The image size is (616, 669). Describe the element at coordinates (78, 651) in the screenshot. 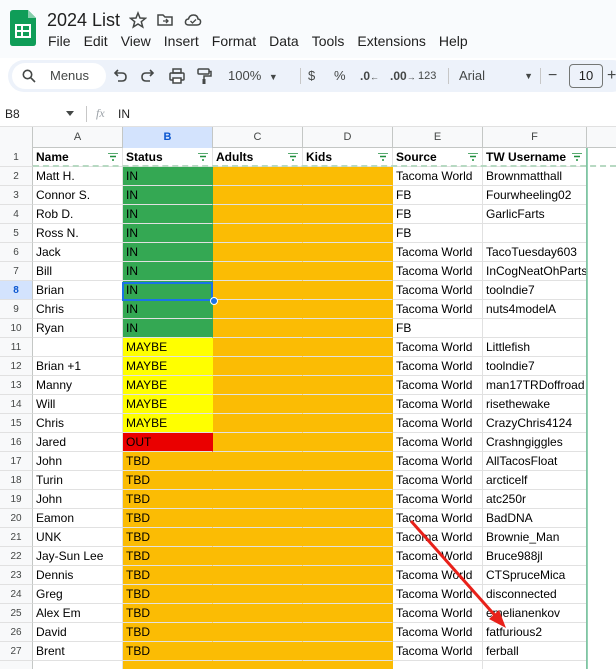

I see `name-cell: Brent` at that location.